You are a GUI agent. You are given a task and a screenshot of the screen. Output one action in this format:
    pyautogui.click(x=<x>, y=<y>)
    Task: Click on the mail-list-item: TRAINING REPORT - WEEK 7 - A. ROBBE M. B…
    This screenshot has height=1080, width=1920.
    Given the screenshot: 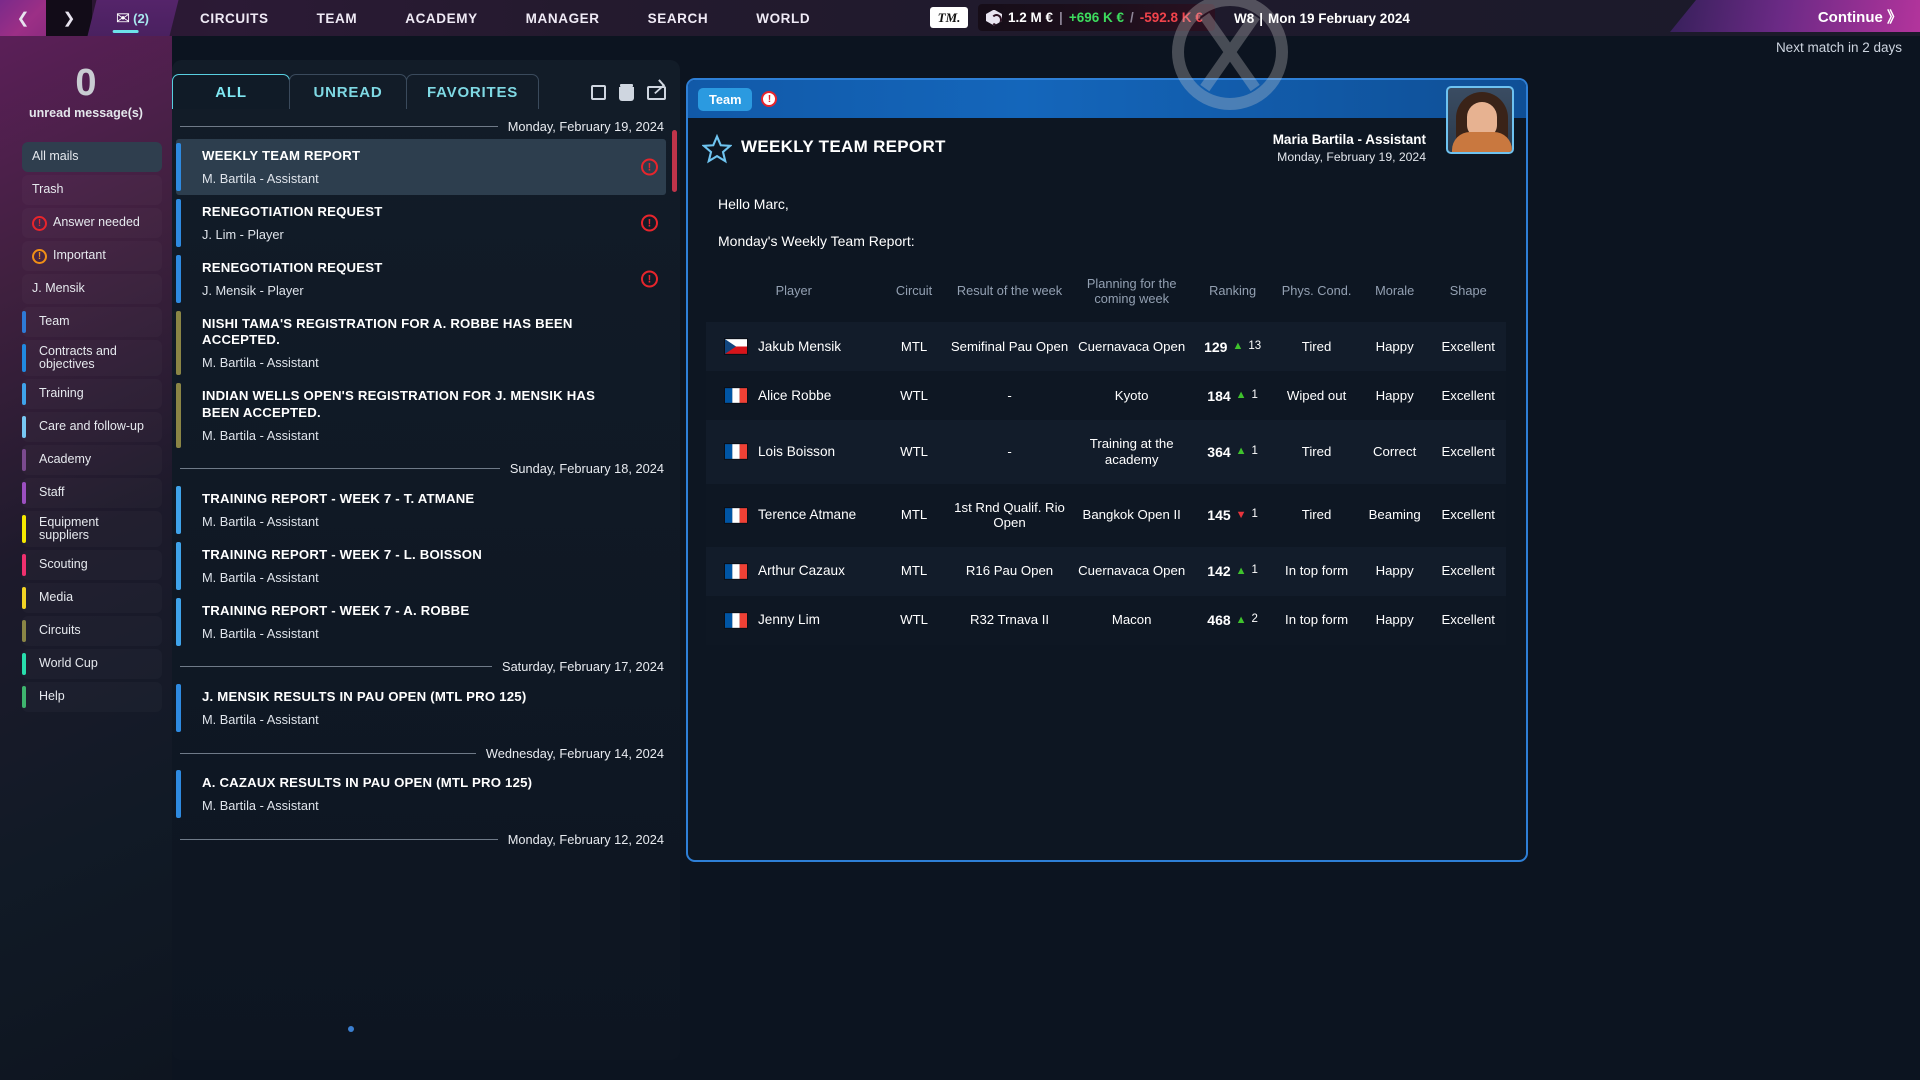 What is the action you would take?
    pyautogui.click(x=421, y=622)
    